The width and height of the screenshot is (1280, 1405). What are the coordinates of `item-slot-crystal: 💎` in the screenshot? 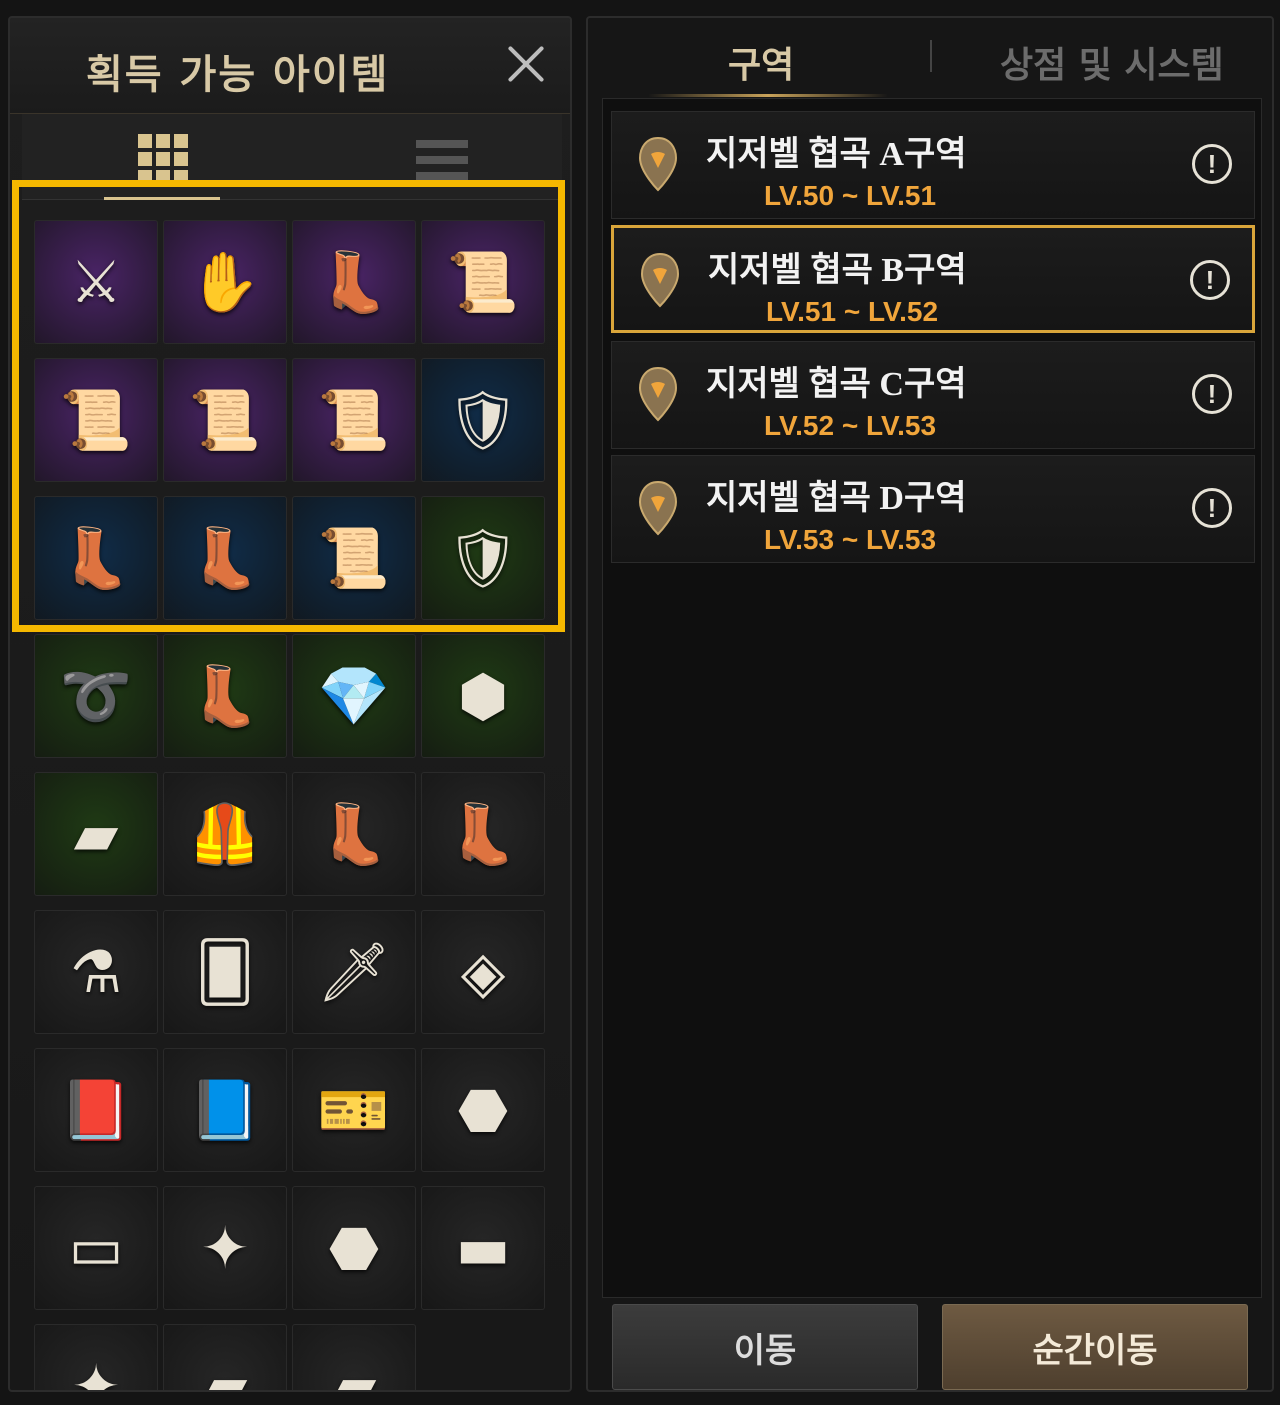 It's located at (354, 696).